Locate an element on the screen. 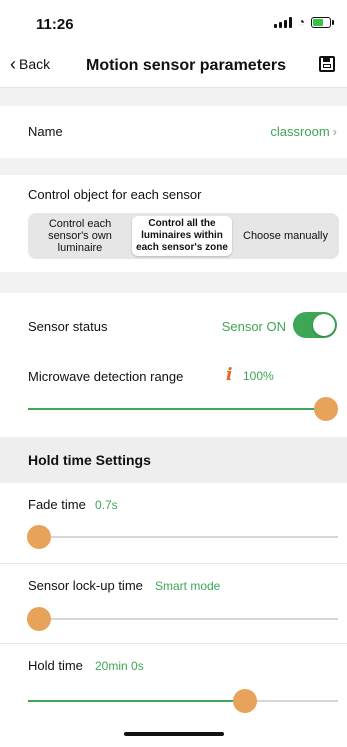  sensor-toggle is located at coordinates (315, 325).